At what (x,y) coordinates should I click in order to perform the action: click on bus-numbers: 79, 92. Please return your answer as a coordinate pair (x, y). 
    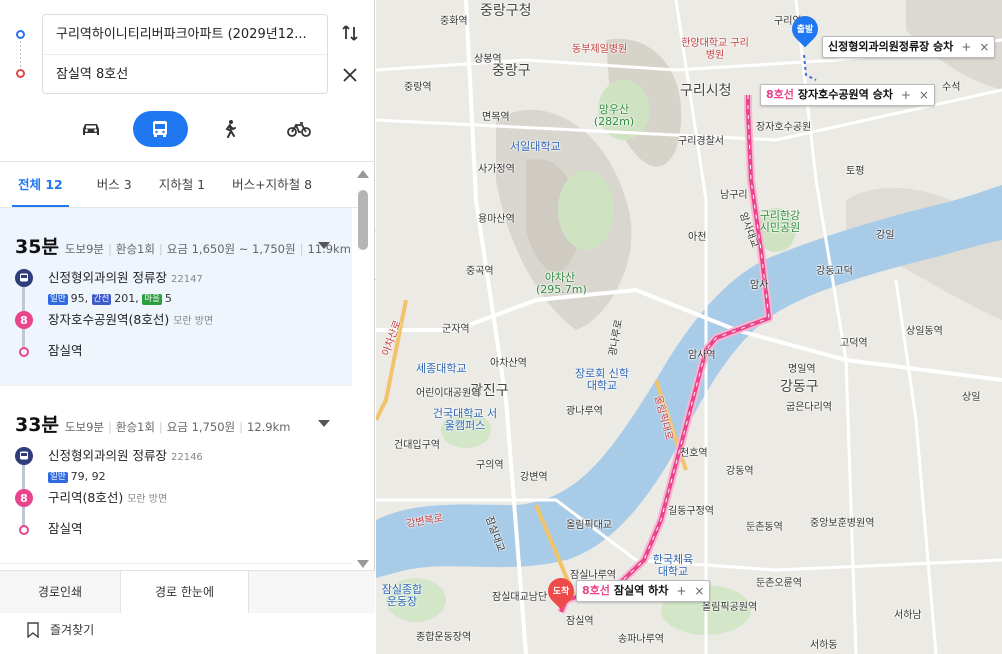
    Looking at the image, I should click on (88, 476).